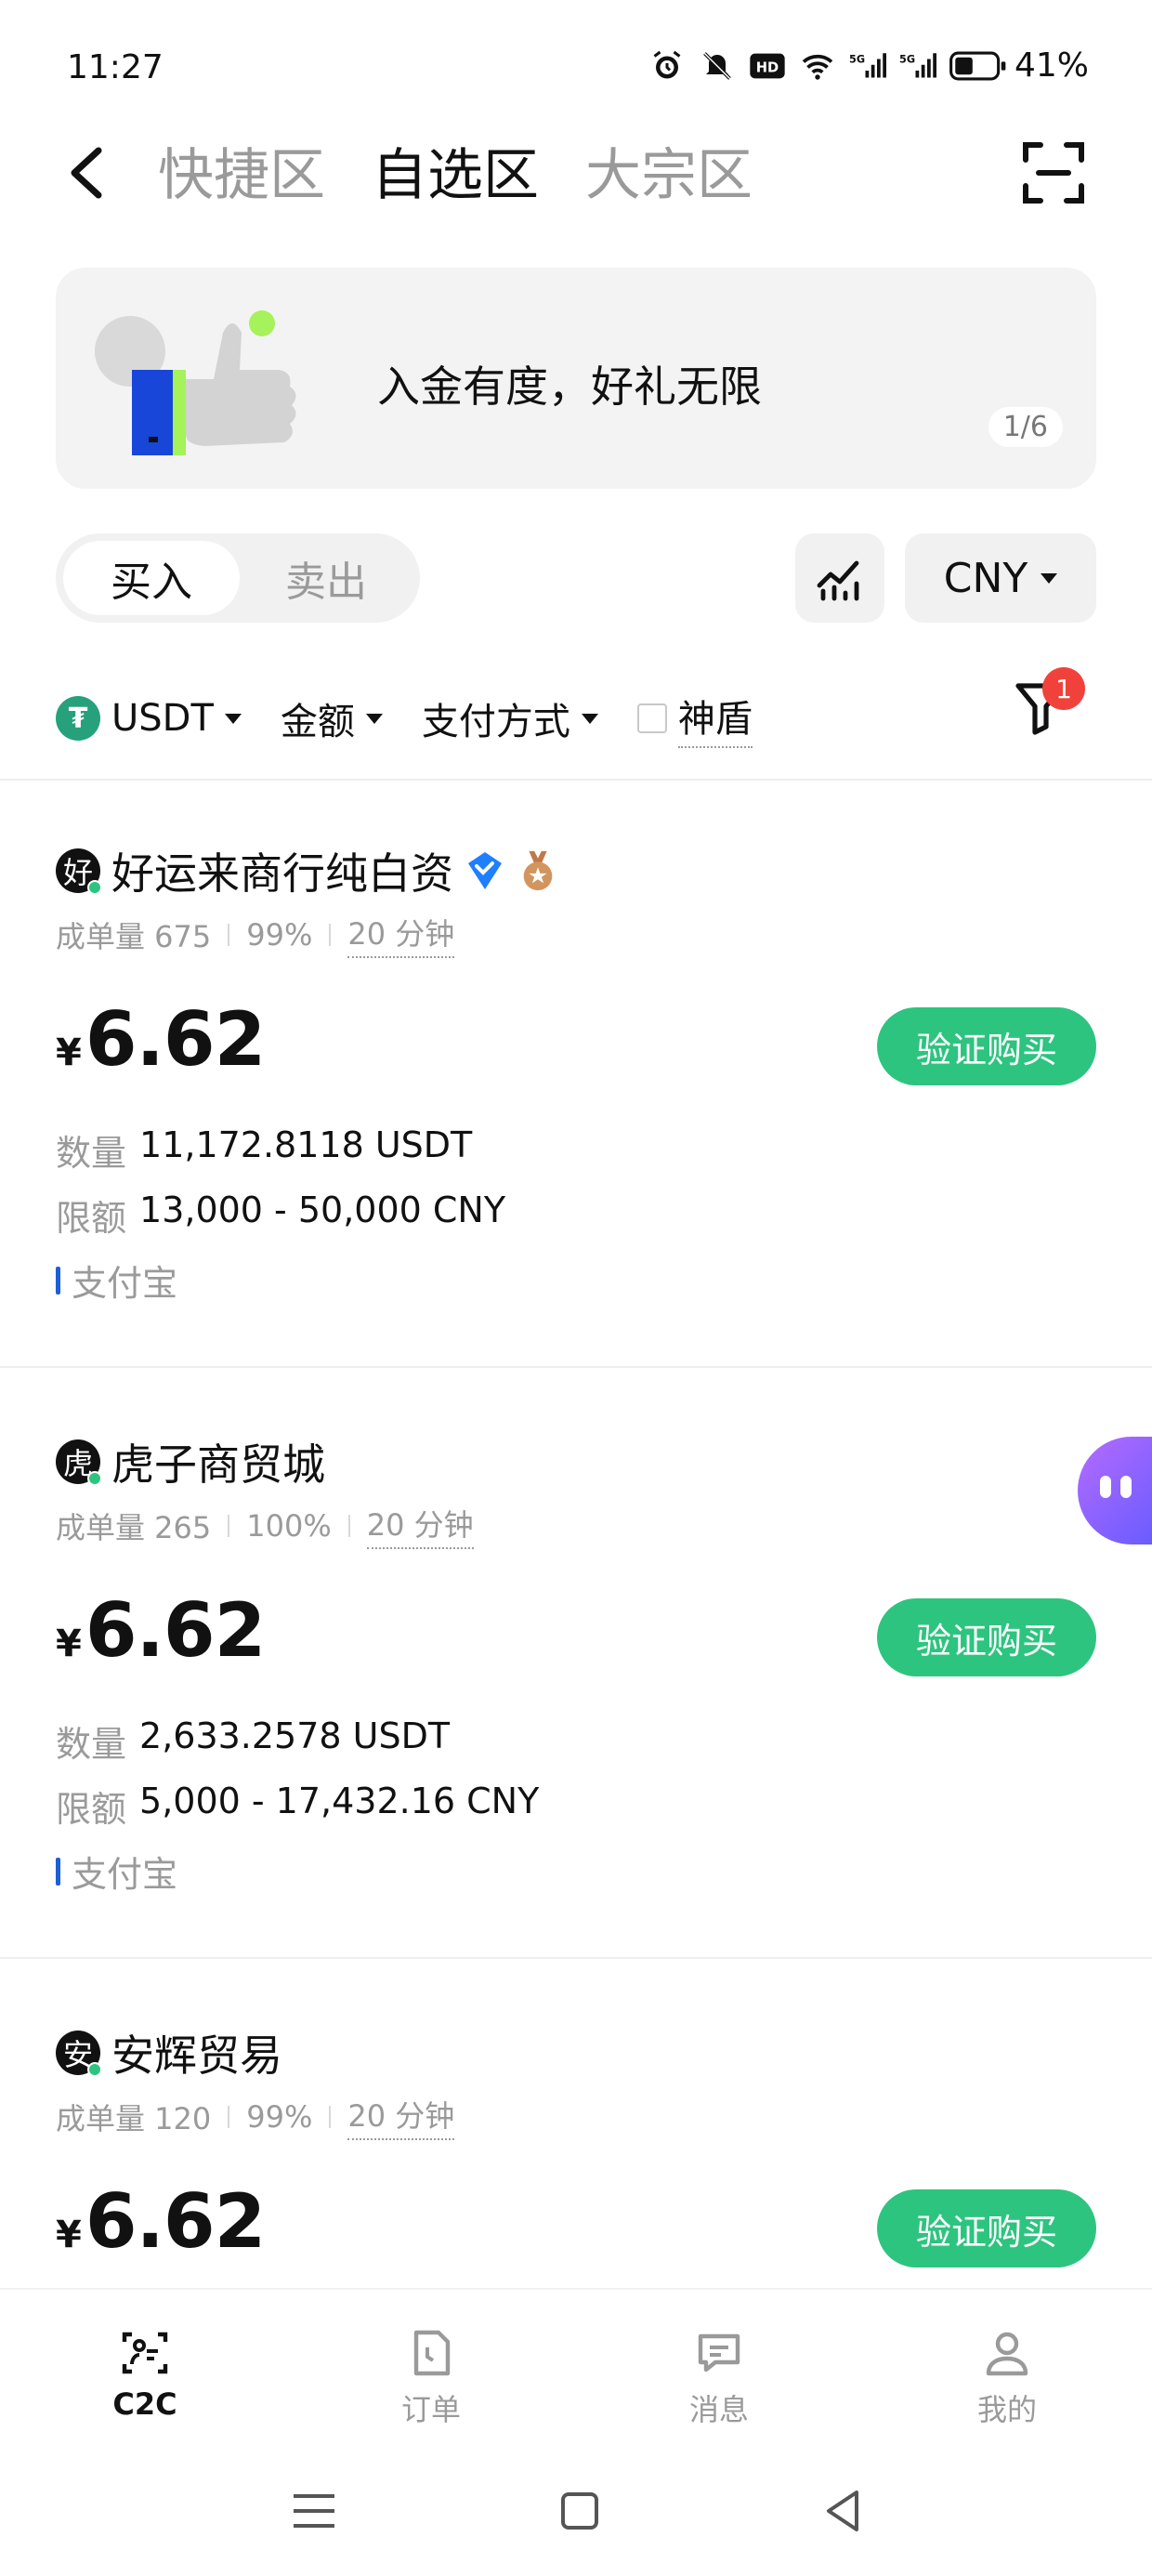 This screenshot has height=2576, width=1152. What do you see at coordinates (1019, 65) in the screenshot?
I see `battery-indicator: 41%` at bounding box center [1019, 65].